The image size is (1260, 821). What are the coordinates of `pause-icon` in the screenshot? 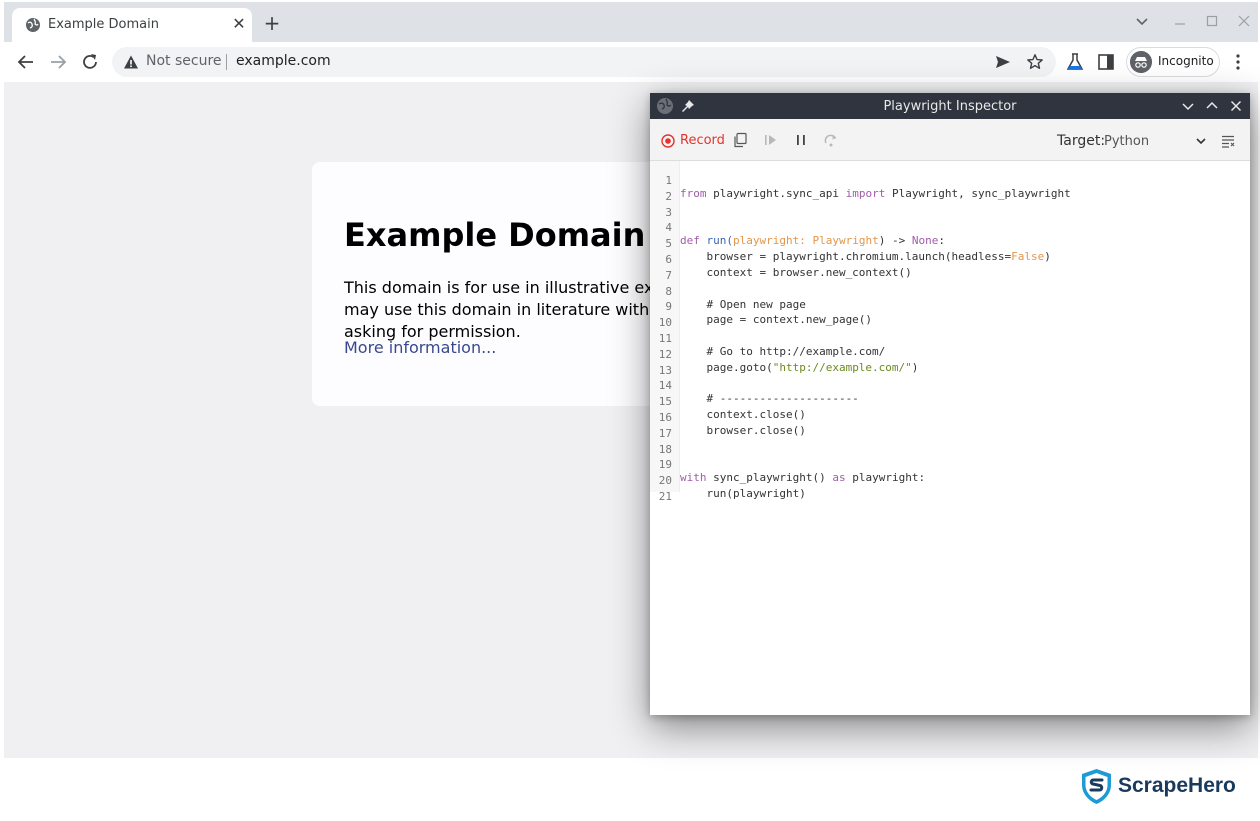 It's located at (801, 140).